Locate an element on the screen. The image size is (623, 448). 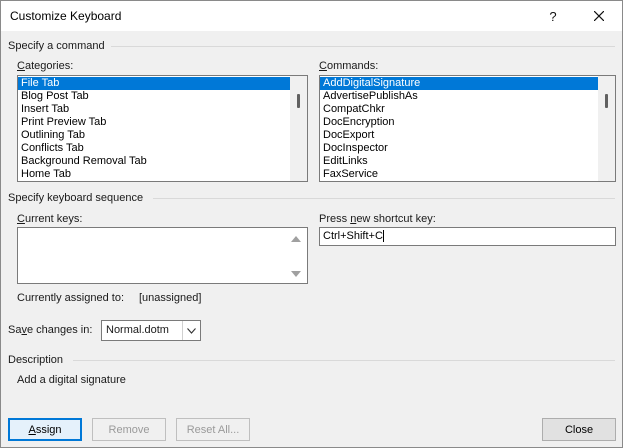
new-shortcut-input: Ctrl+Shift+C is located at coordinates (467, 236).